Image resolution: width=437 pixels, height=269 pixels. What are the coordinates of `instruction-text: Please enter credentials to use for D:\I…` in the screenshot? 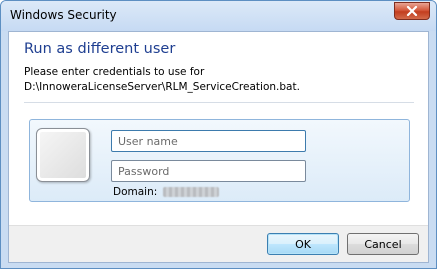 It's located at (162, 80).